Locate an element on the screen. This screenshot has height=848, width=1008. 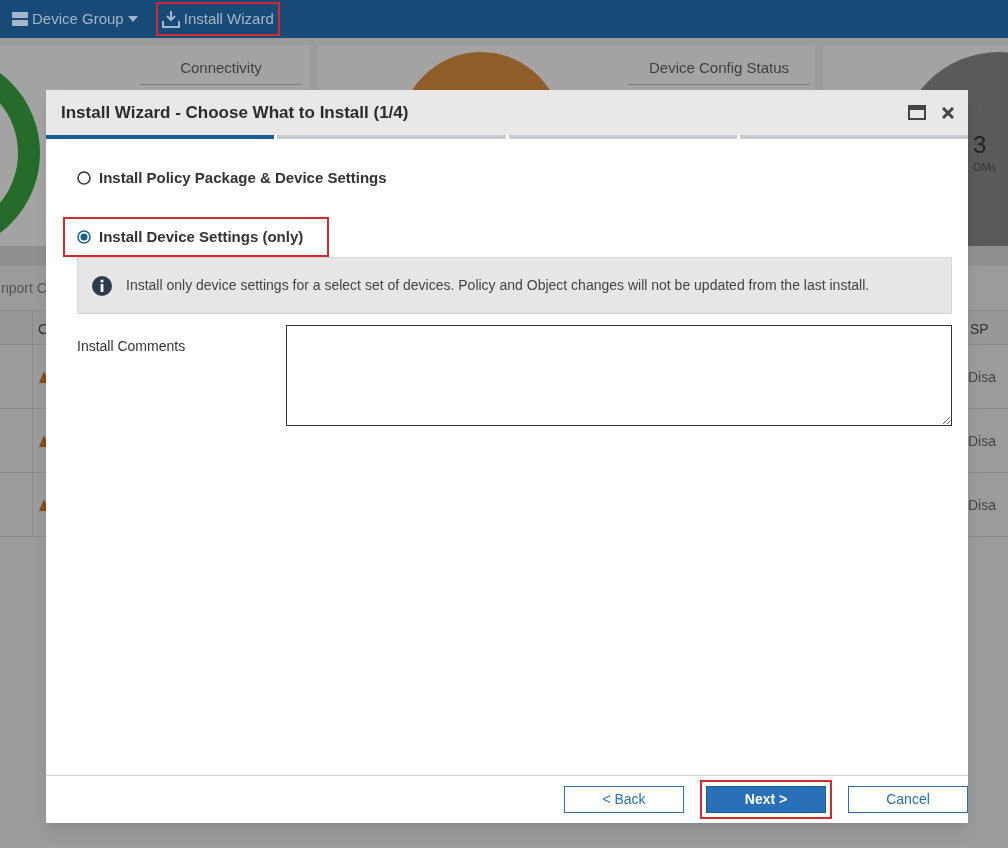
card-title: Device Config Status is located at coordinates (719, 71).